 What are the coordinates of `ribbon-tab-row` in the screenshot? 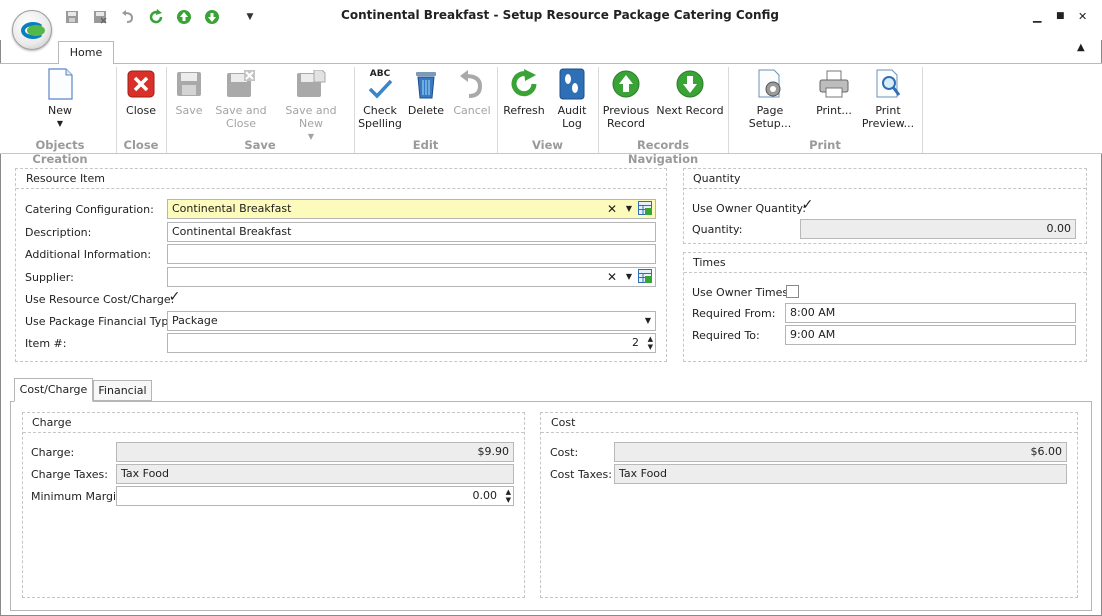 It's located at (551, 52).